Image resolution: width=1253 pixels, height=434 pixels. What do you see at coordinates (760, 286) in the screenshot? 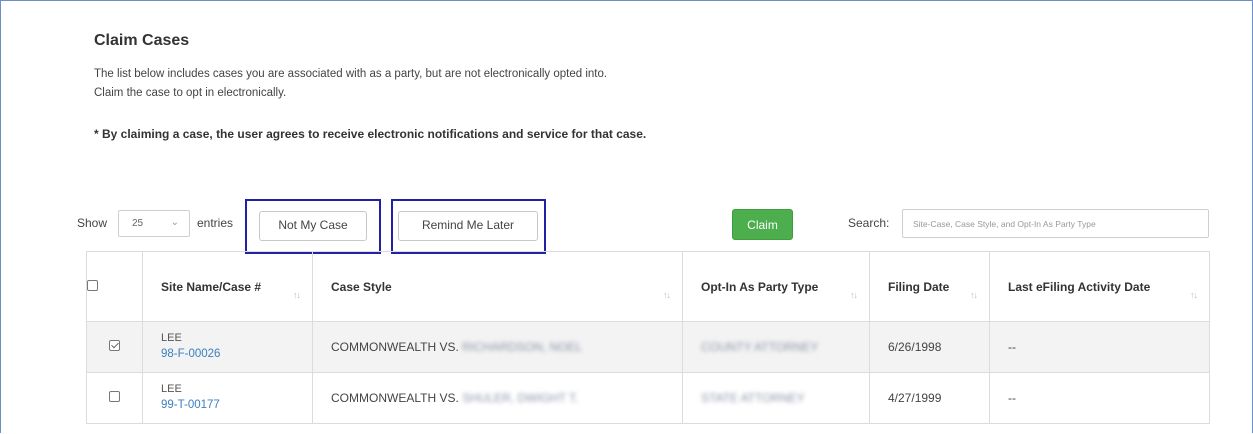
I see `header-party-type-label: Opt-In As Party Type` at bounding box center [760, 286].